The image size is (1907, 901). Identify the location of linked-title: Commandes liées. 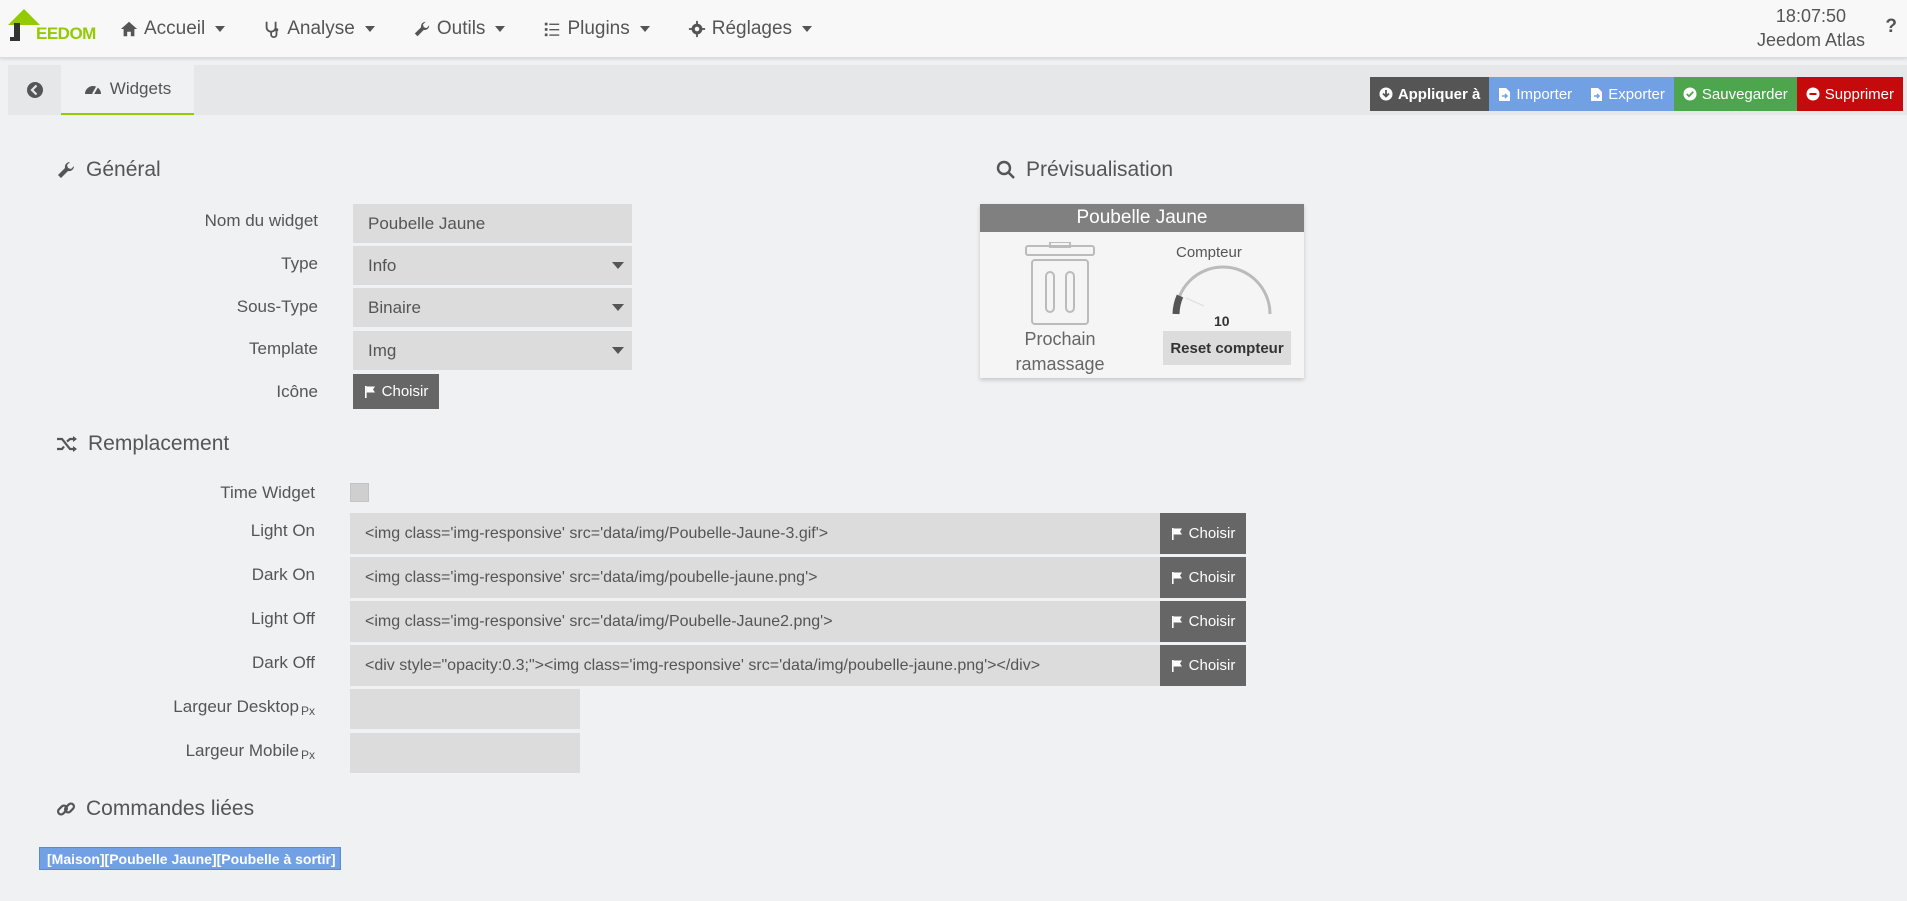
(170, 808).